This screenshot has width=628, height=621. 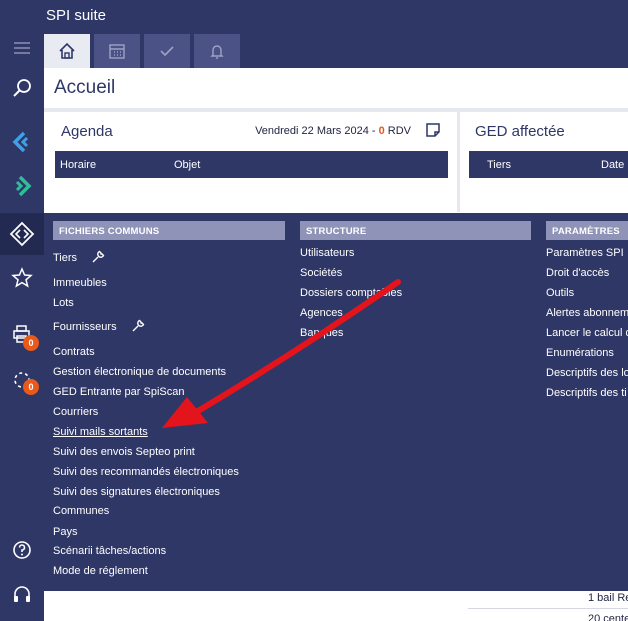 I want to click on app-title: SPI suite, so click(x=76, y=15).